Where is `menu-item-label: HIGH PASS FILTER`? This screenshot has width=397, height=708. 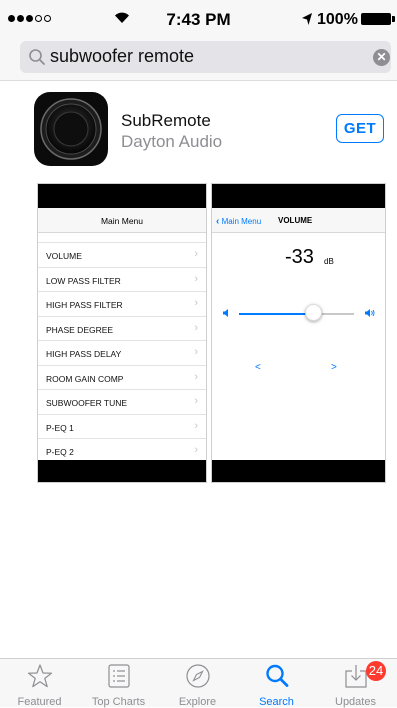 menu-item-label: HIGH PASS FILTER is located at coordinates (84, 305).